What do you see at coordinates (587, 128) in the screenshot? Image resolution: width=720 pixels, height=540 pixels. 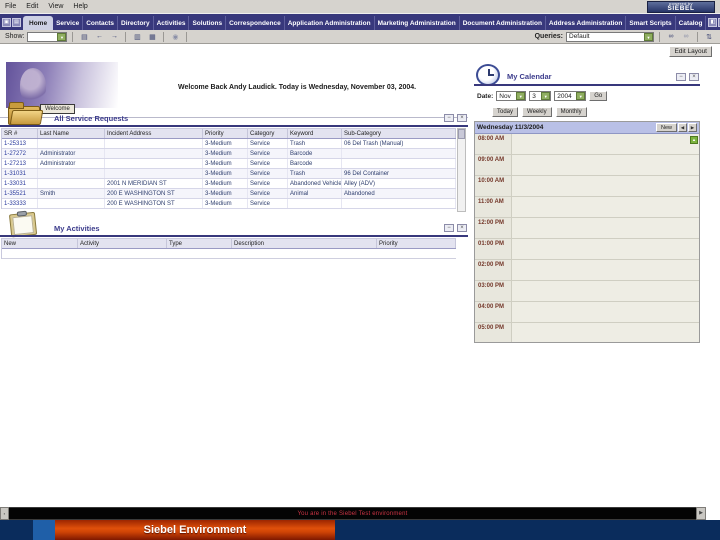 I see `calendar-day-header: Wednesday 11/3/2004 New ◀ ▶` at bounding box center [587, 128].